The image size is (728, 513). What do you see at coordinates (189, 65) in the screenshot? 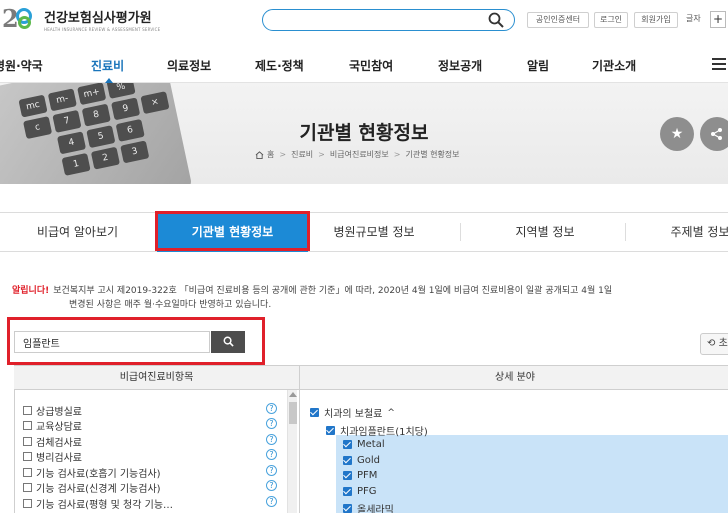
I see `nav-medical-info: 의료정보` at bounding box center [189, 65].